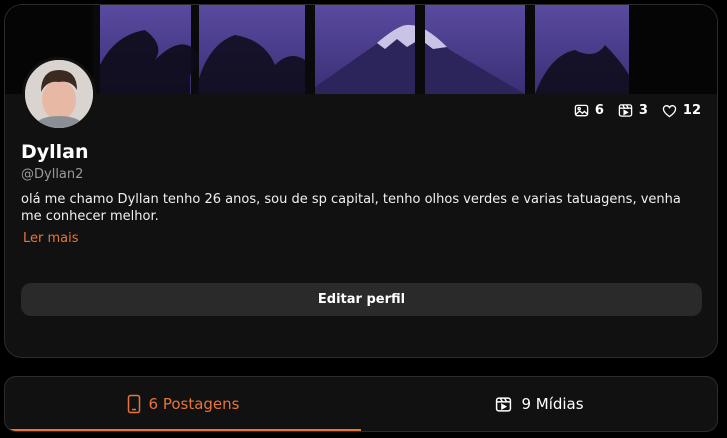 The height and width of the screenshot is (438, 727). I want to click on profile-name: Dyllan, so click(55, 152).